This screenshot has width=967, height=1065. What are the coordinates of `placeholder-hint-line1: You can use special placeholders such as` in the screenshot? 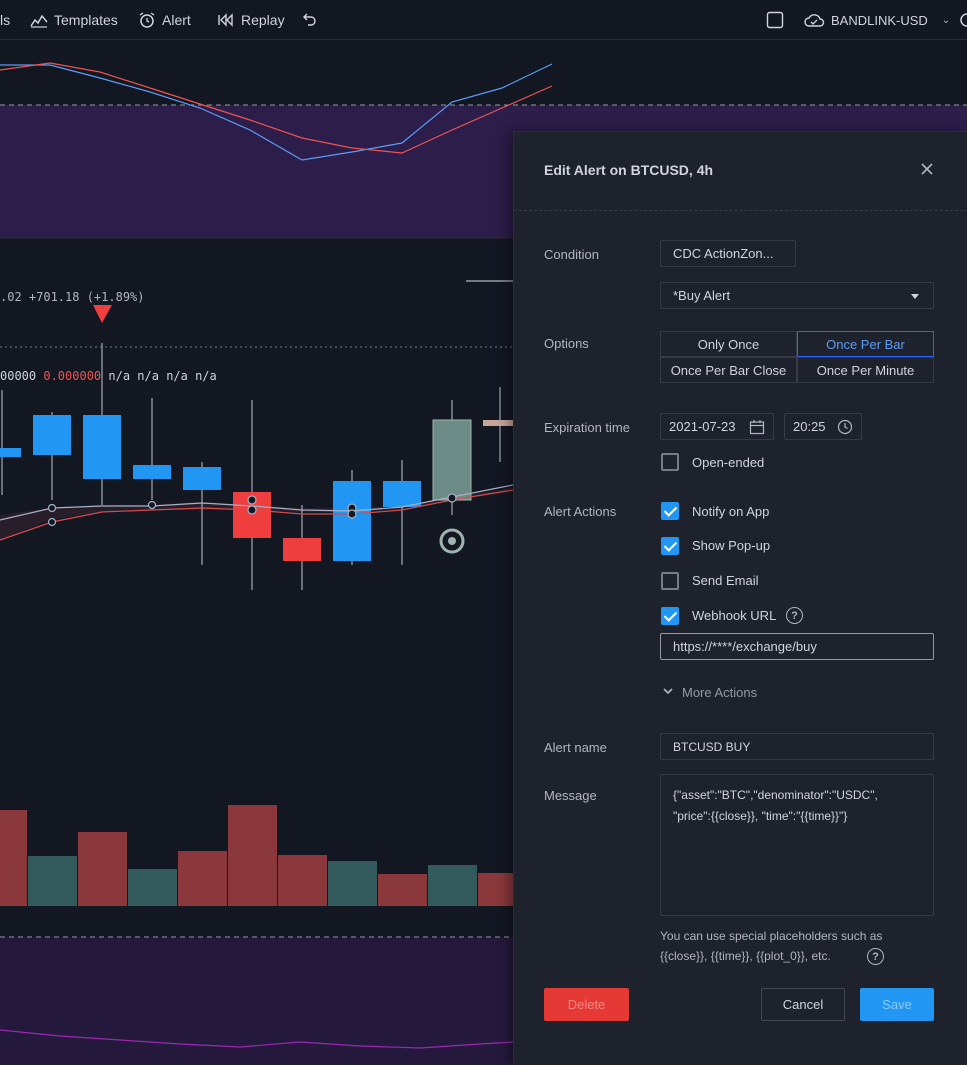 It's located at (771, 936).